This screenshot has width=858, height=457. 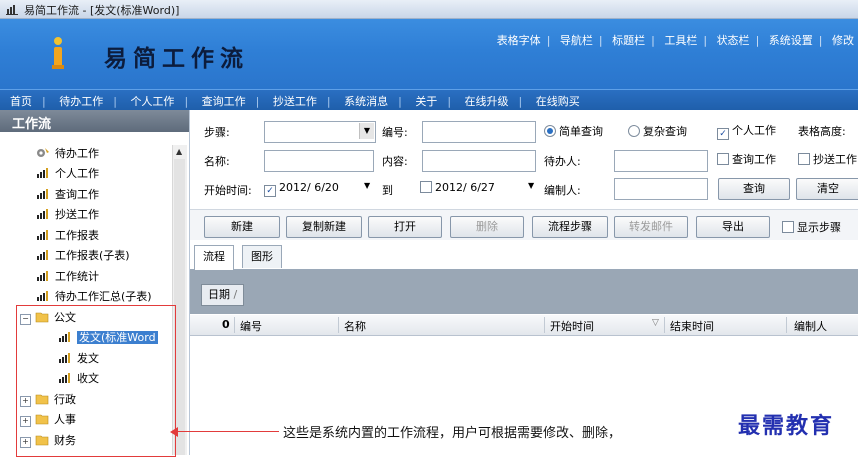 What do you see at coordinates (843, 40) in the screenshot?
I see `link-modify: 修改` at bounding box center [843, 40].